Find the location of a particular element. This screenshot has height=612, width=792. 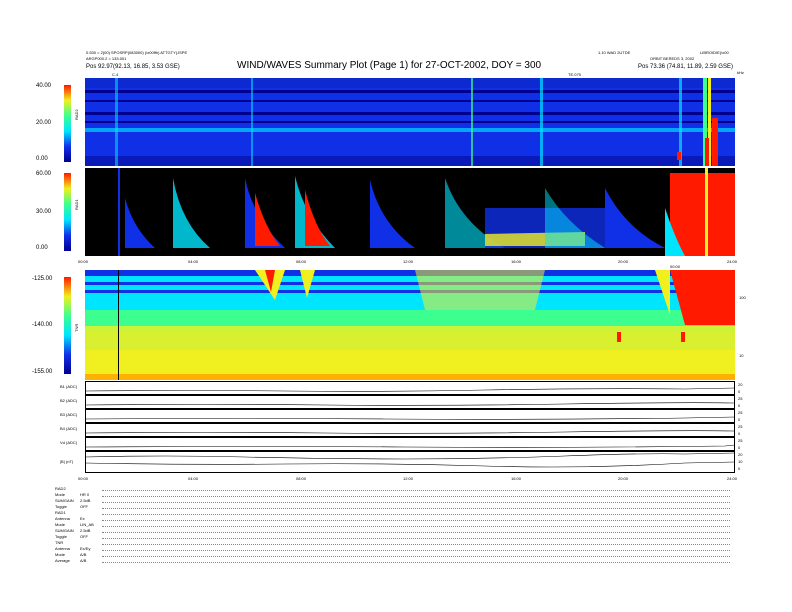

header-info-right-2: ORBIT BEREDS 3, 2002 is located at coordinates (672, 58).